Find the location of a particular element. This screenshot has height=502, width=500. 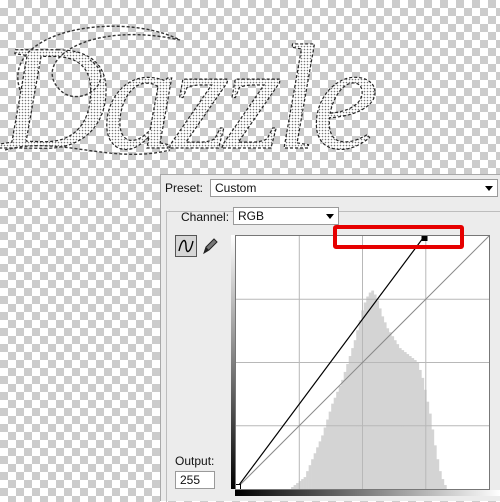

curve-tool-button is located at coordinates (186, 246).